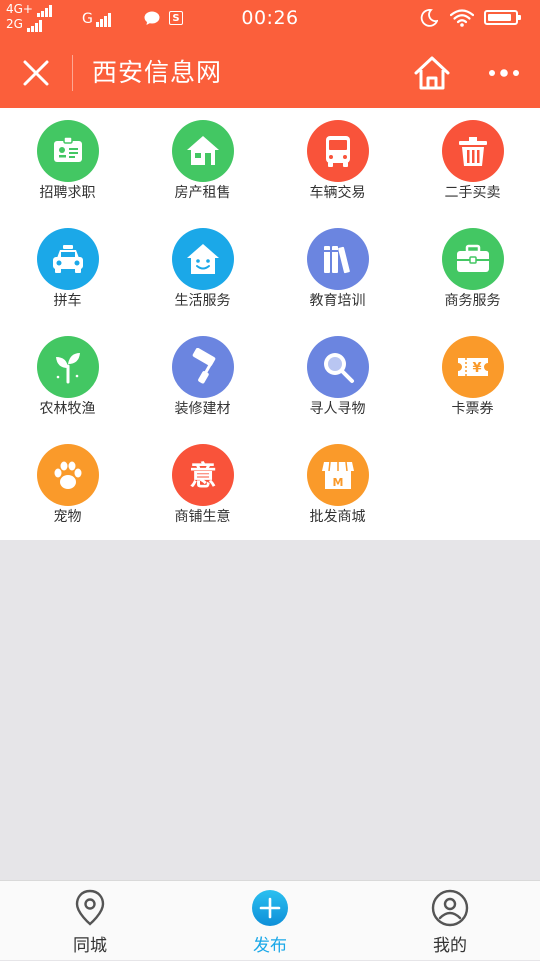  Describe the element at coordinates (472, 301) in the screenshot. I see `category-label: 商务服务` at that location.